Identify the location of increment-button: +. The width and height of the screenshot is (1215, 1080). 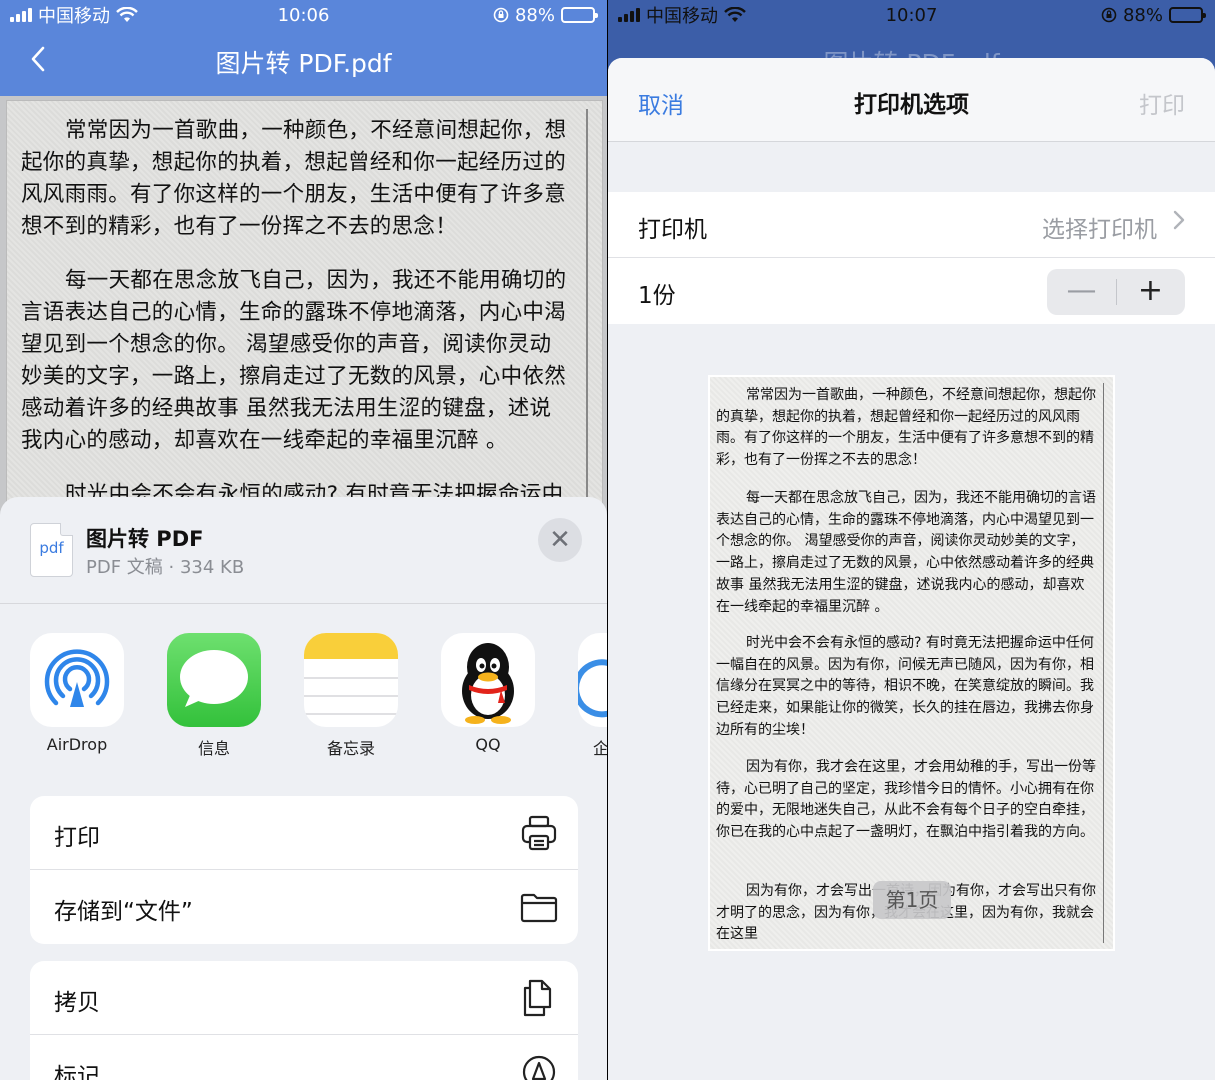
(1150, 292).